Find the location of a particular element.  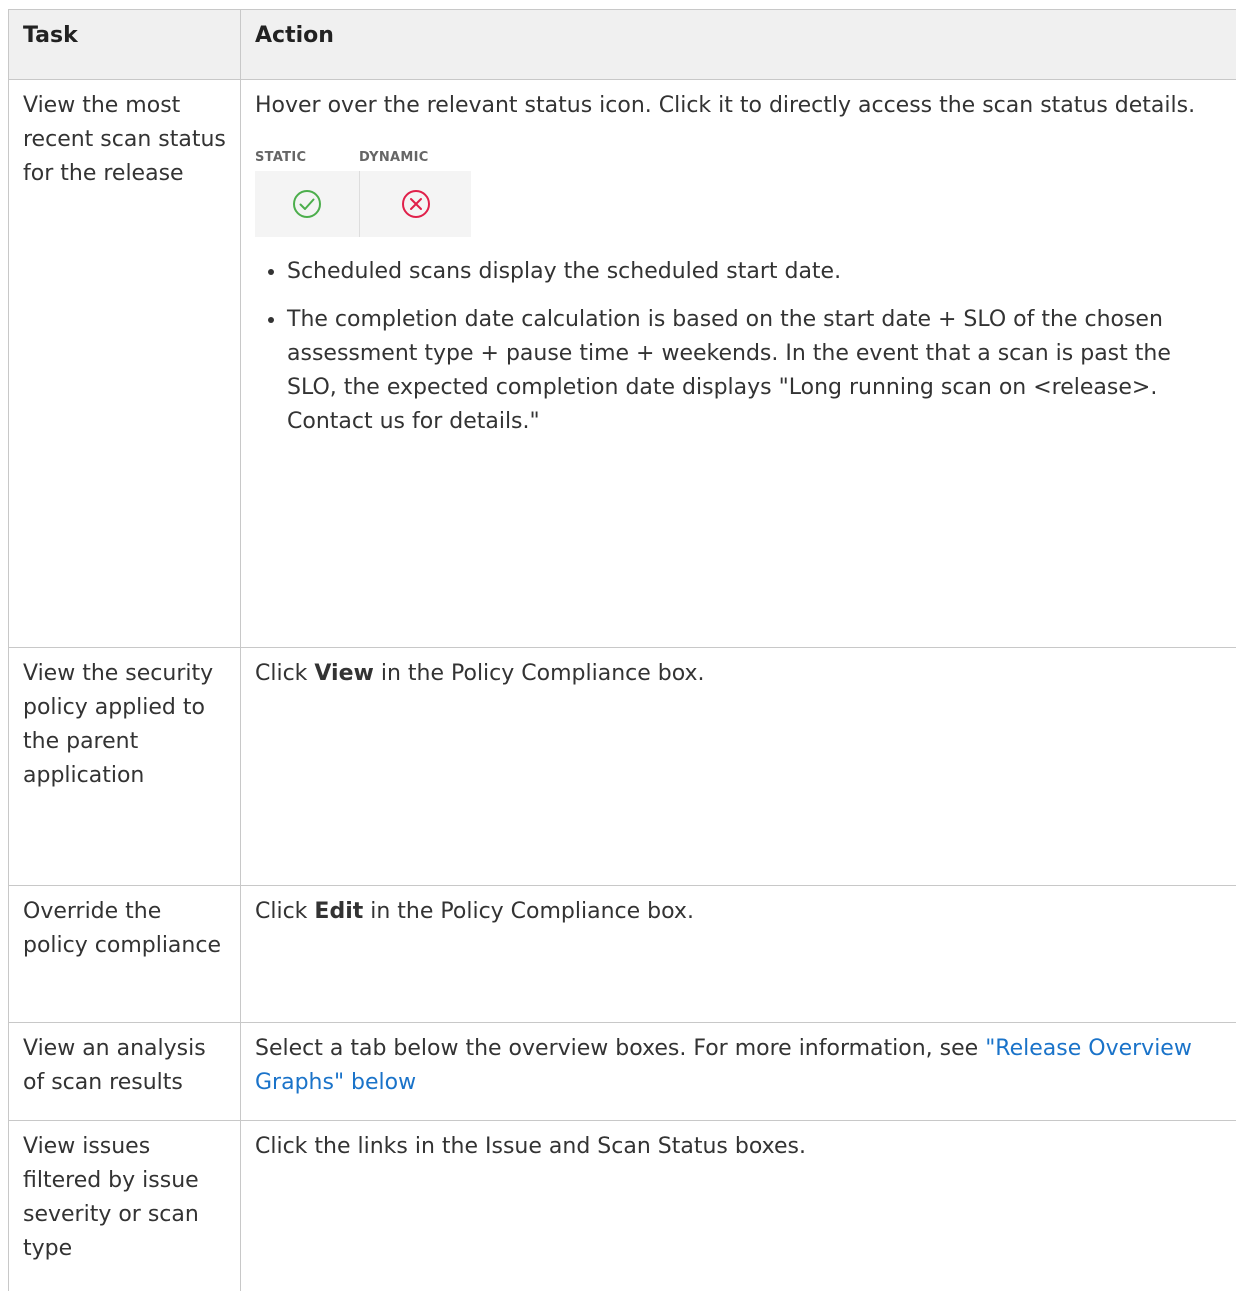

check-circle-icon is located at coordinates (307, 204).